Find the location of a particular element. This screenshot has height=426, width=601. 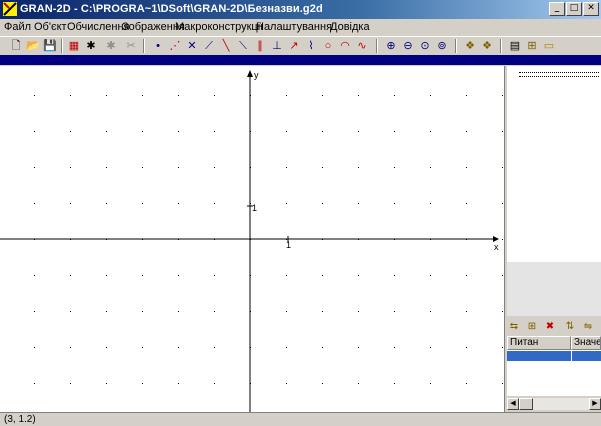

menu-file: Файл is located at coordinates (17, 27).